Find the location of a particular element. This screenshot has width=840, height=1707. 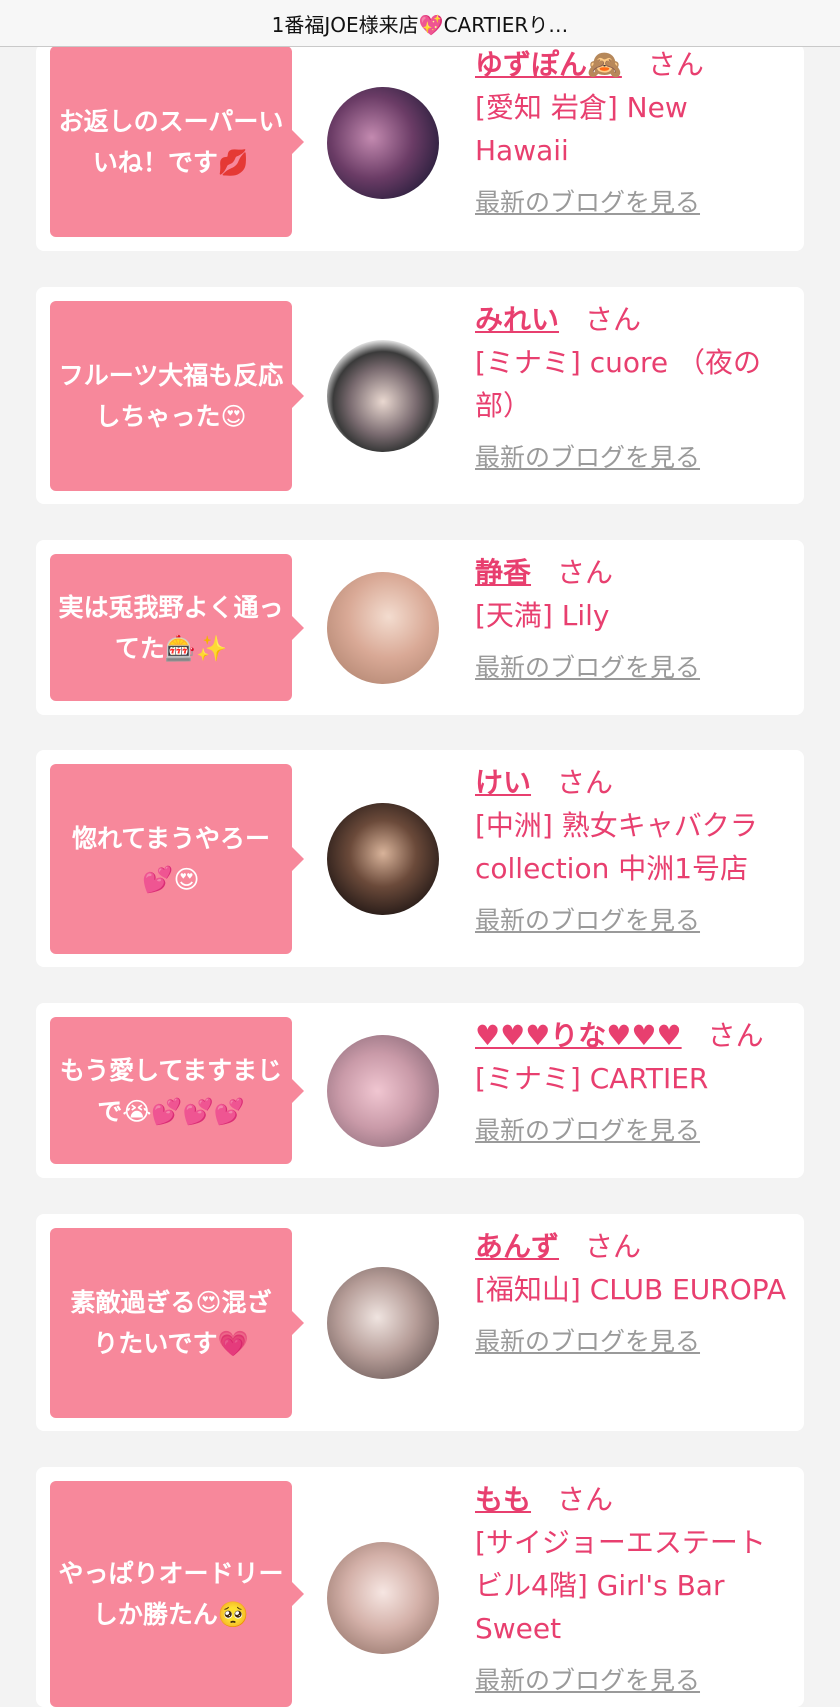

comment-text: やっぱりオードリーしか勝たん🥺 is located at coordinates (171, 1594).